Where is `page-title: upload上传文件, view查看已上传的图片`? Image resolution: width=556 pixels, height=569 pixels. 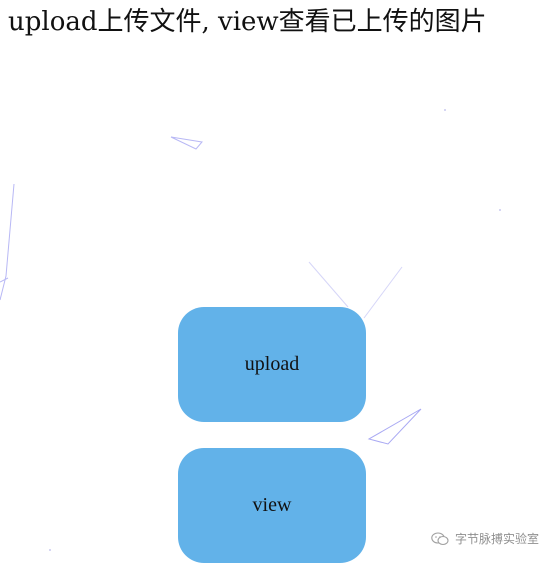
page-title: upload上传文件, view查看已上传的图片 is located at coordinates (247, 22).